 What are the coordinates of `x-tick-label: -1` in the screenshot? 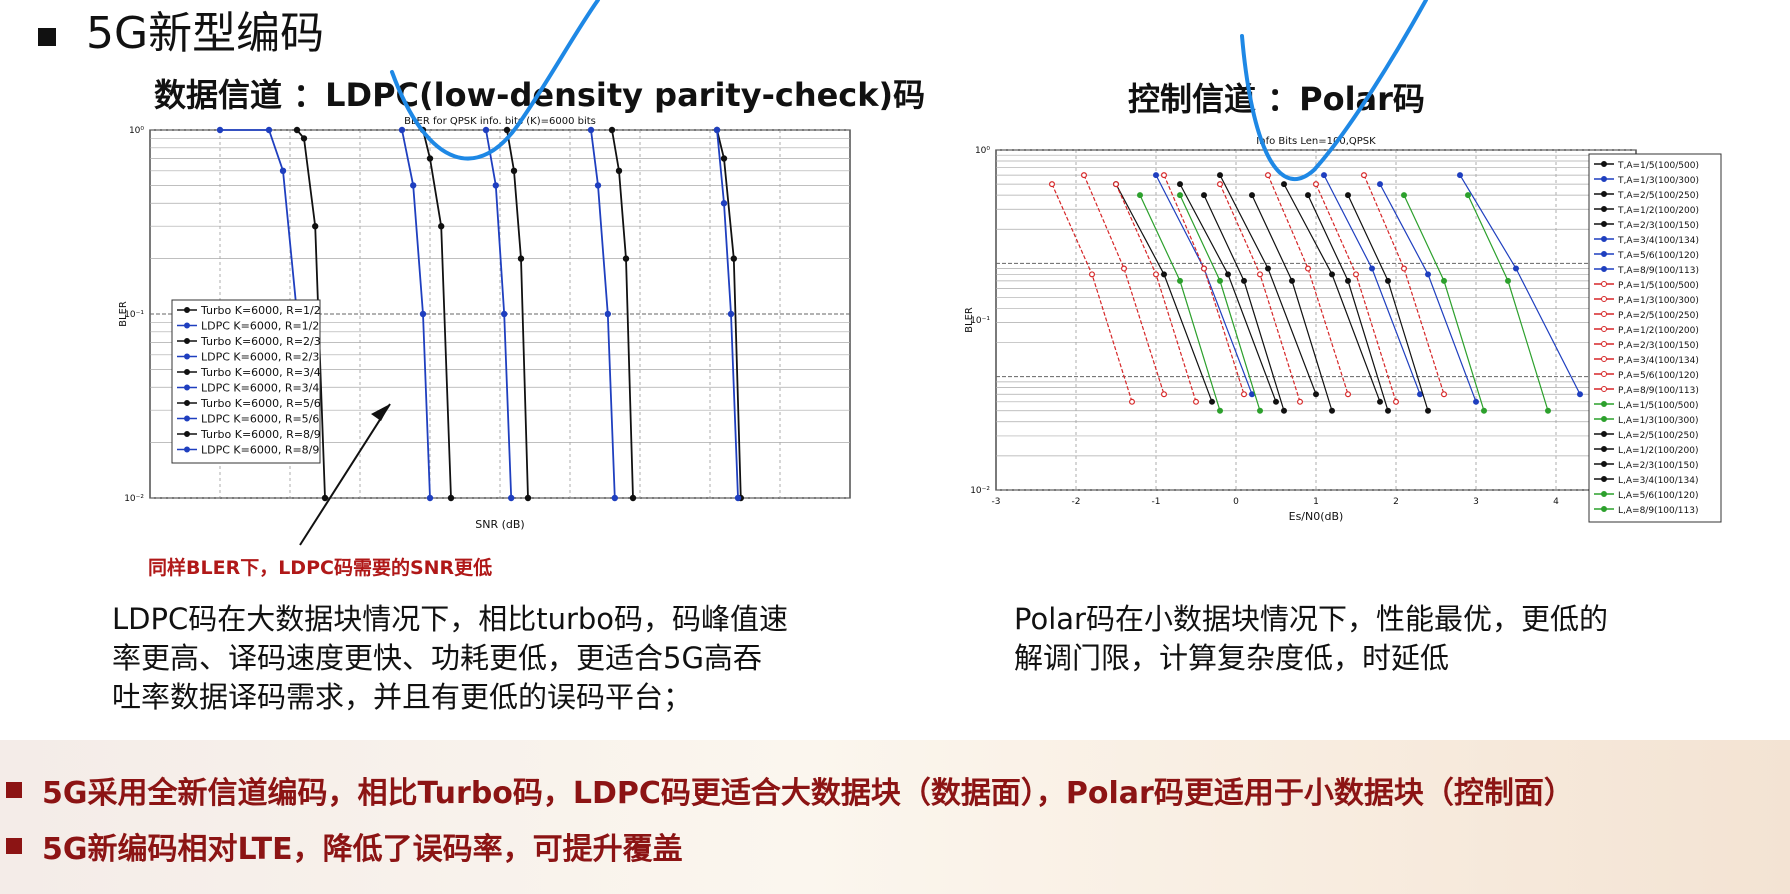 It's located at (1156, 502).